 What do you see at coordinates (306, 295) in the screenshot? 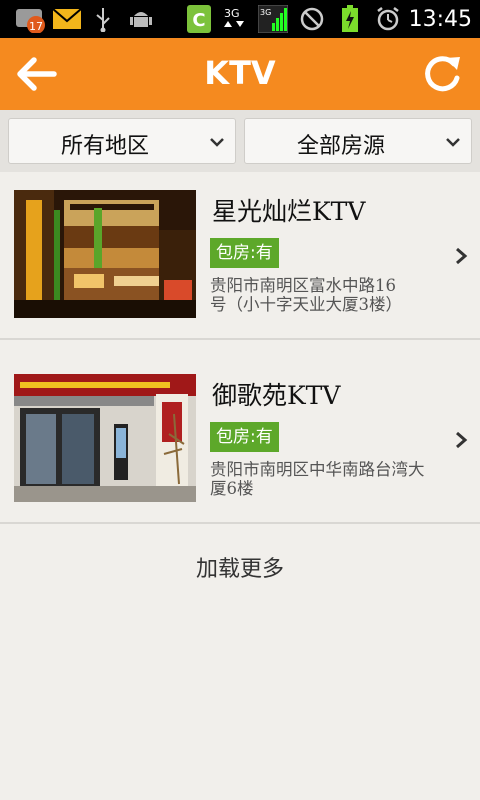
I see `ktv-address: 贵阳市南明区富水中路16号（小十字天业大厦3楼）` at bounding box center [306, 295].